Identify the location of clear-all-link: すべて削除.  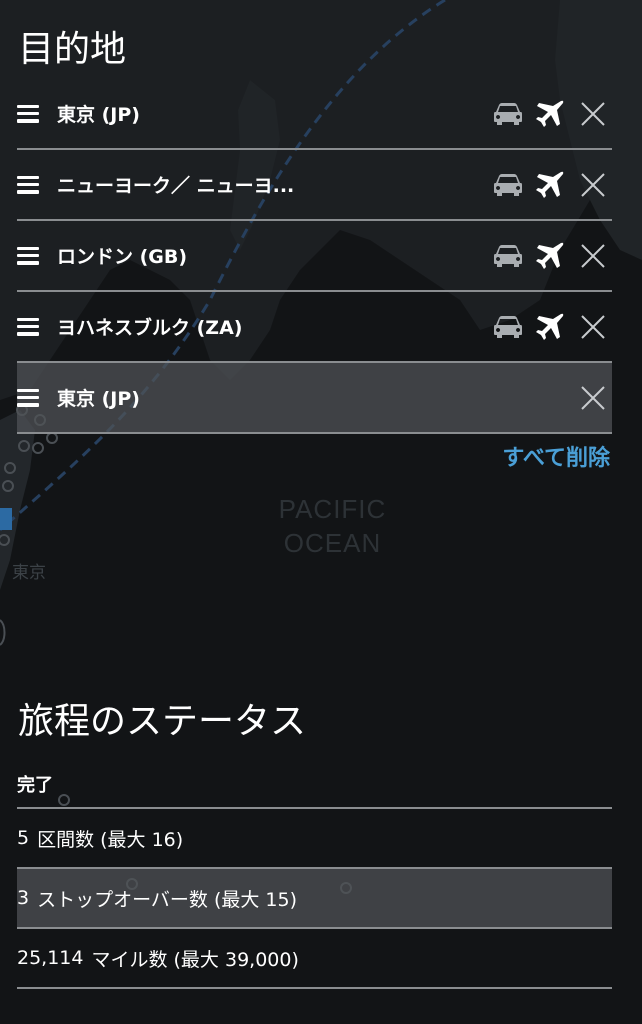
(556, 456).